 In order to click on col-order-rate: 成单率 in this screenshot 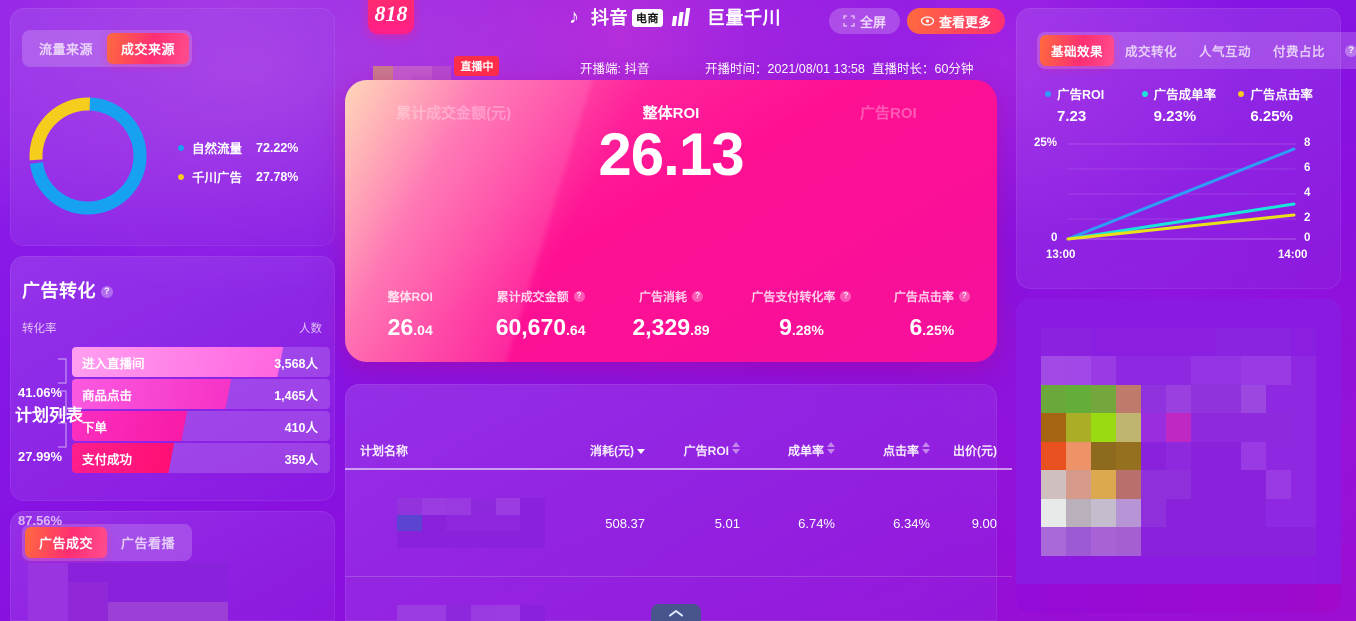, I will do `click(787, 453)`.